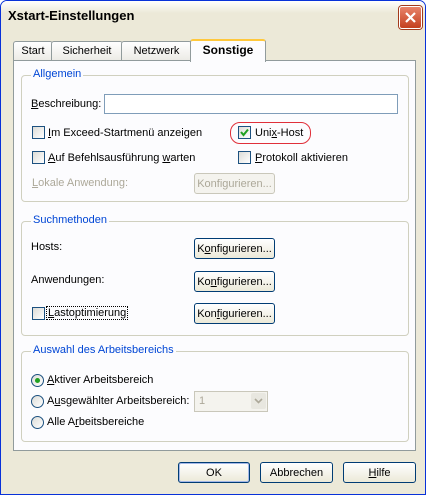  Describe the element at coordinates (33, 50) in the screenshot. I see `tab-start: Start` at that location.